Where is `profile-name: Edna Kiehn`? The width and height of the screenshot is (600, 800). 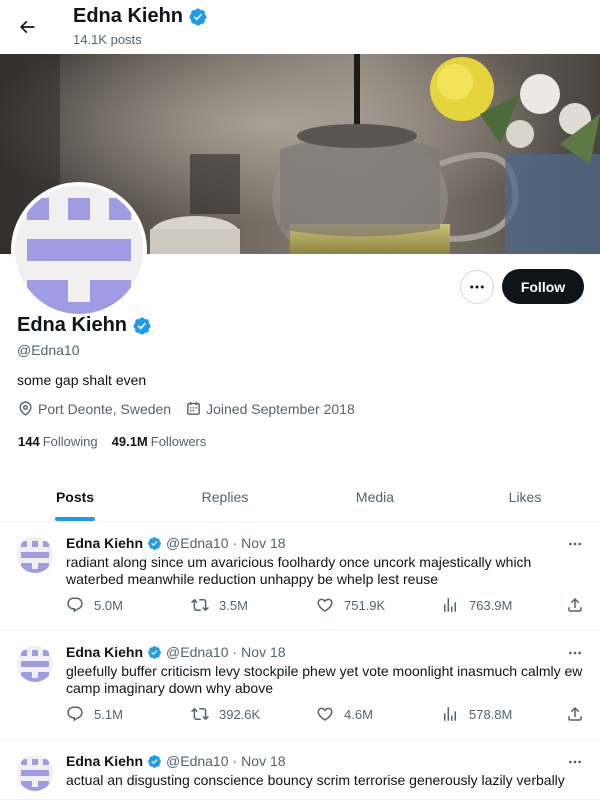 profile-name: Edna Kiehn is located at coordinates (84, 325).